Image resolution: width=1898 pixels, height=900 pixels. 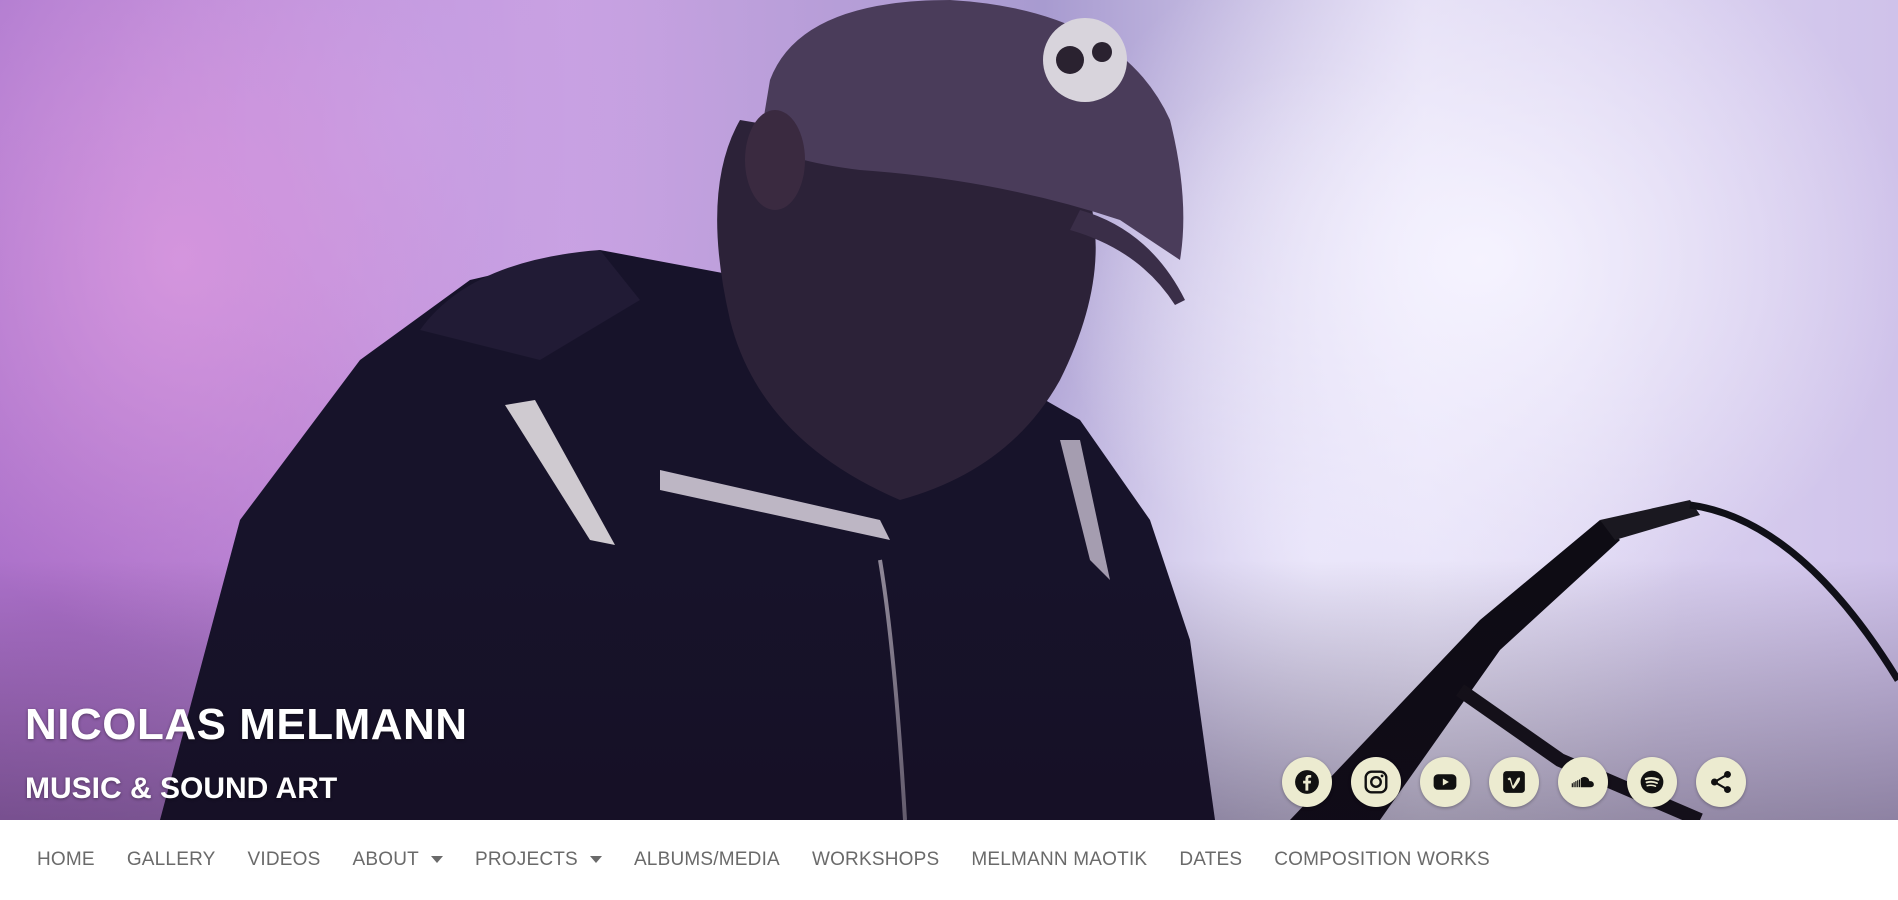 I want to click on nav-item-gallery: GALLERY, so click(x=171, y=860).